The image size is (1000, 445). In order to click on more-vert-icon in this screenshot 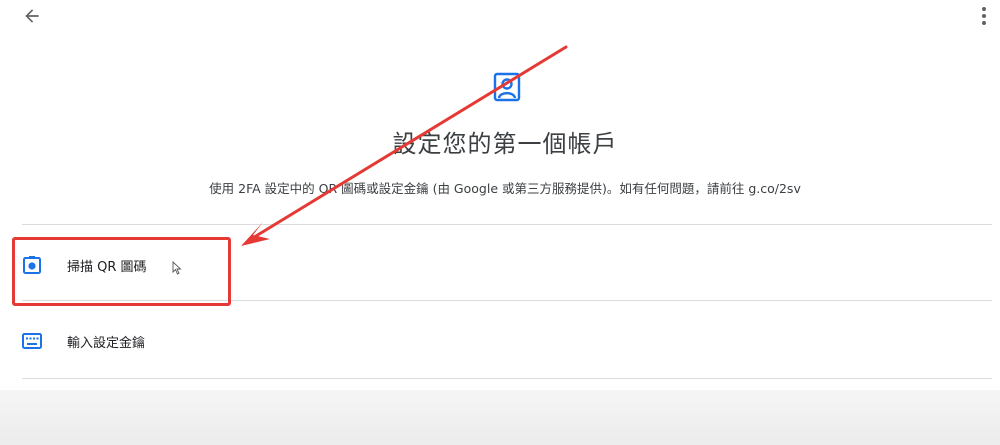, I will do `click(984, 16)`.